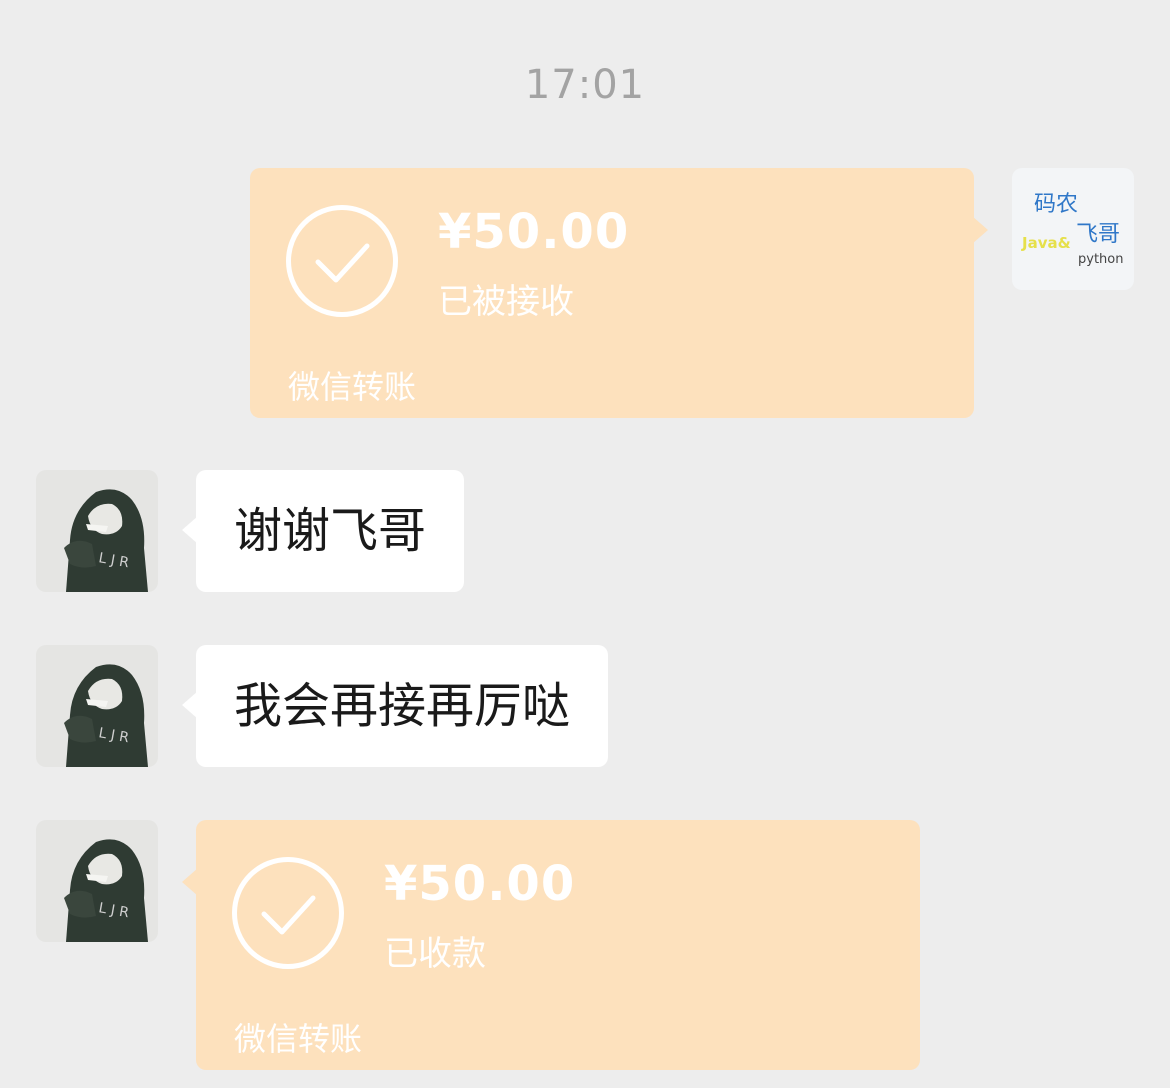  What do you see at coordinates (585, 85) in the screenshot?
I see `chat-timestamp: 17:01` at bounding box center [585, 85].